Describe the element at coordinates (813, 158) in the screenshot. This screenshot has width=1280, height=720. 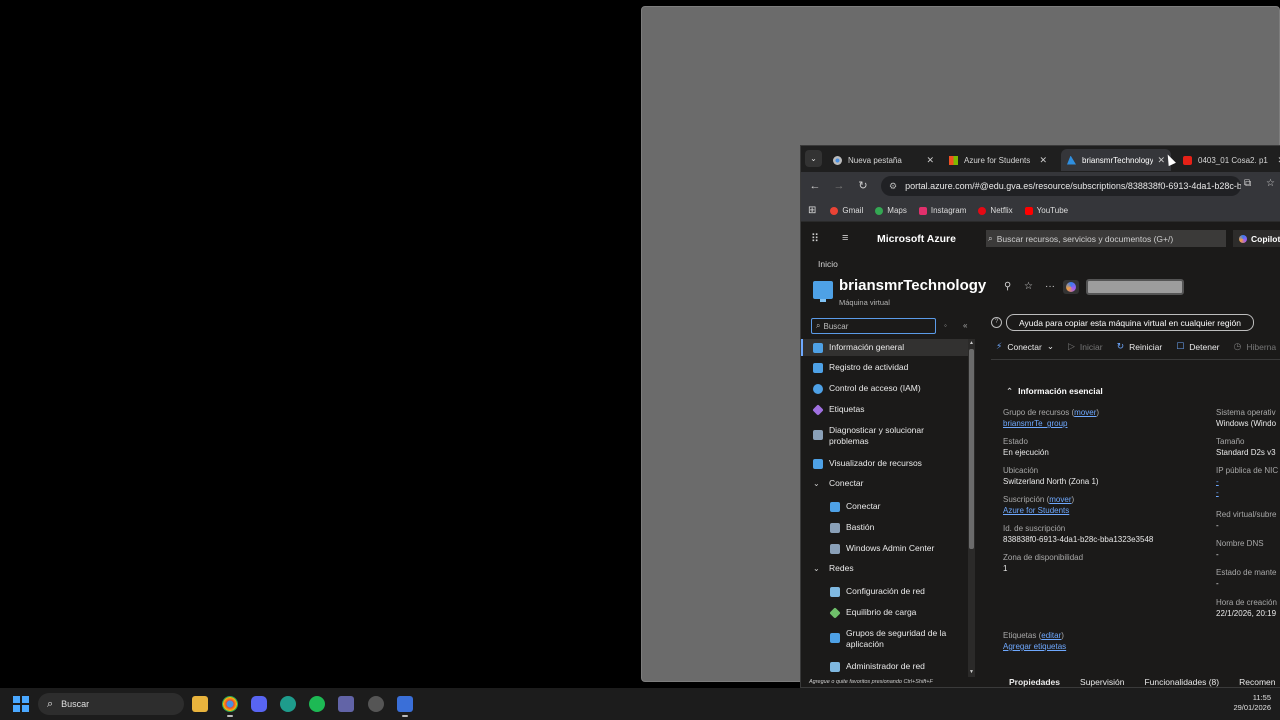
I see `tab-search-dropdown-icon: ⌄` at that location.